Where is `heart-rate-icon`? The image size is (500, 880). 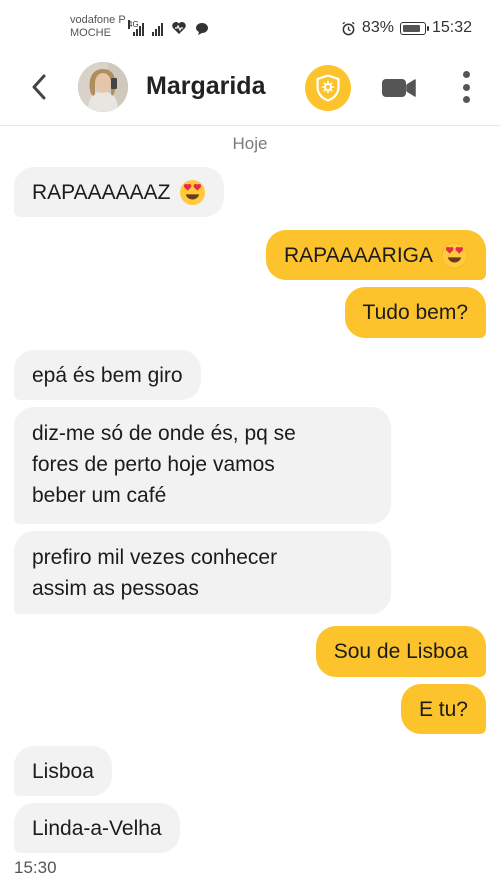 heart-rate-icon is located at coordinates (179, 28).